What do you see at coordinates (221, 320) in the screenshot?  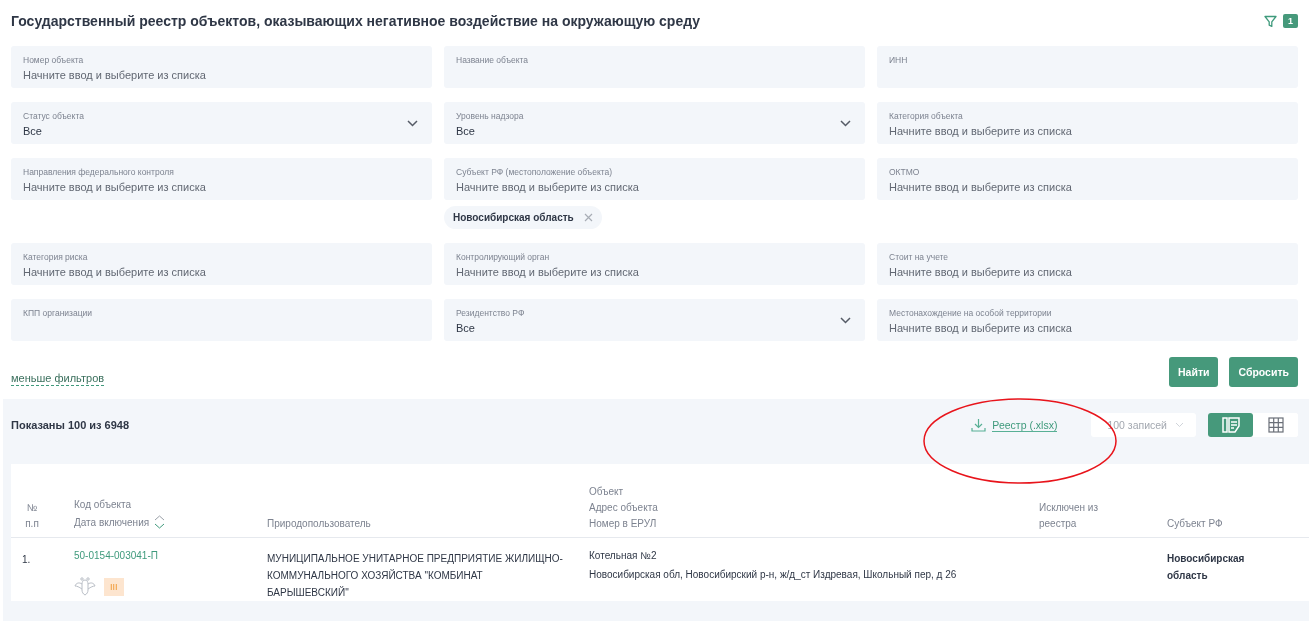 I see `input-field: КПП организации` at bounding box center [221, 320].